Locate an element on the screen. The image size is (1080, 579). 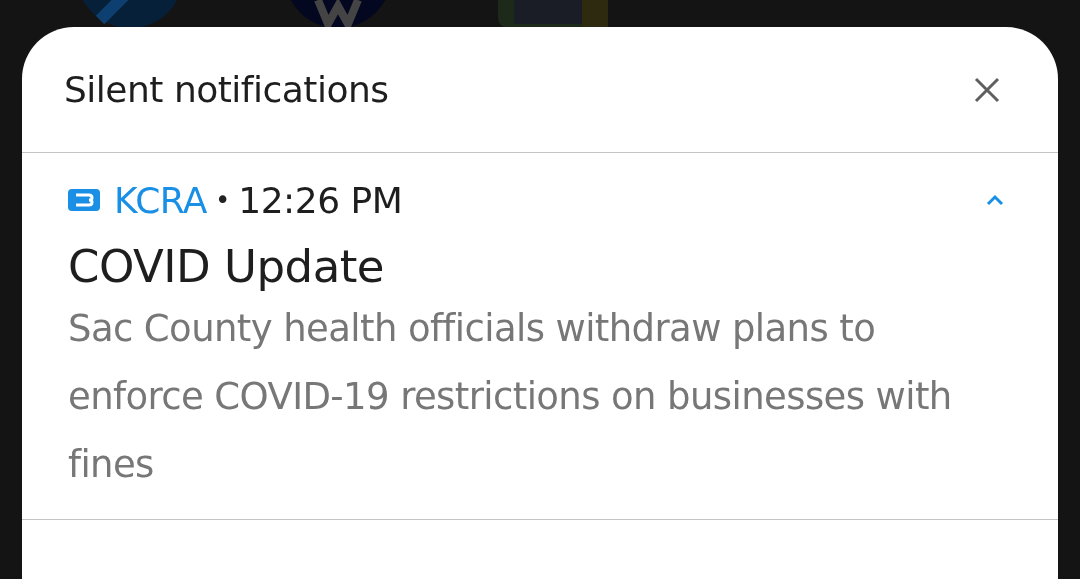
notification-title: COVID Update is located at coordinates (227, 267).